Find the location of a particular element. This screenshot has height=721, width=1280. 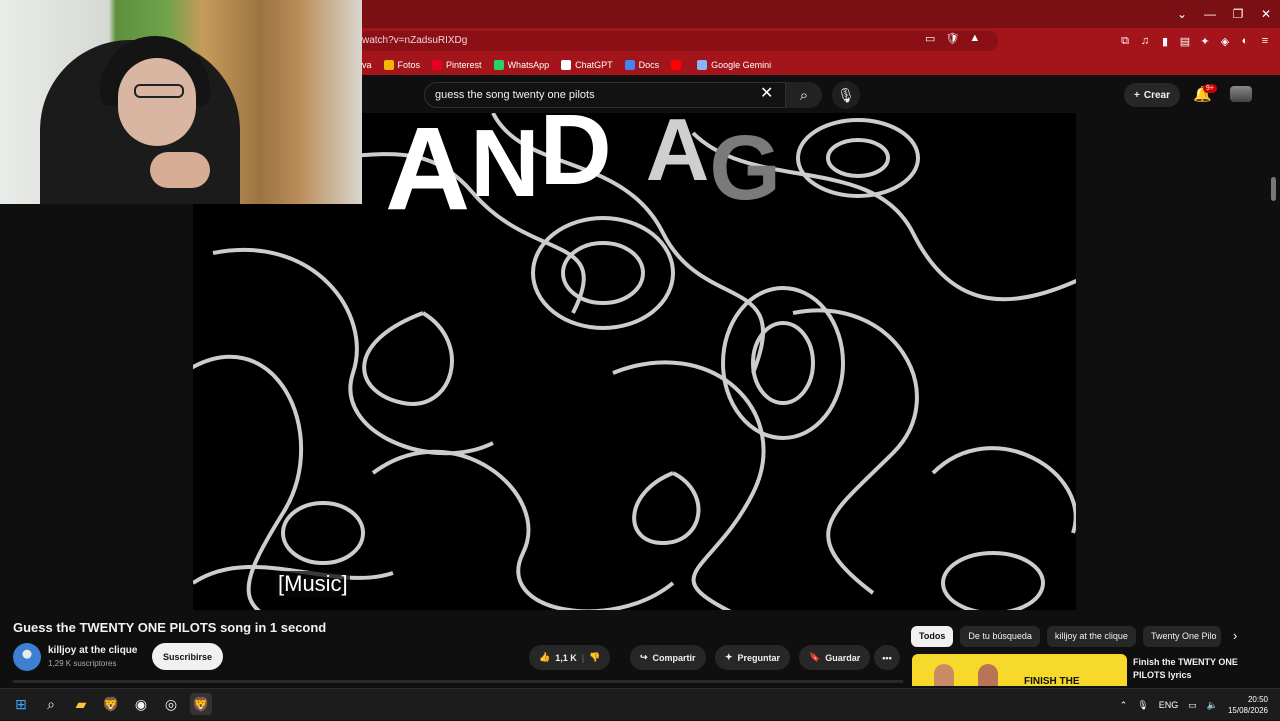

voice-search-button: 🎙 is located at coordinates (846, 95).